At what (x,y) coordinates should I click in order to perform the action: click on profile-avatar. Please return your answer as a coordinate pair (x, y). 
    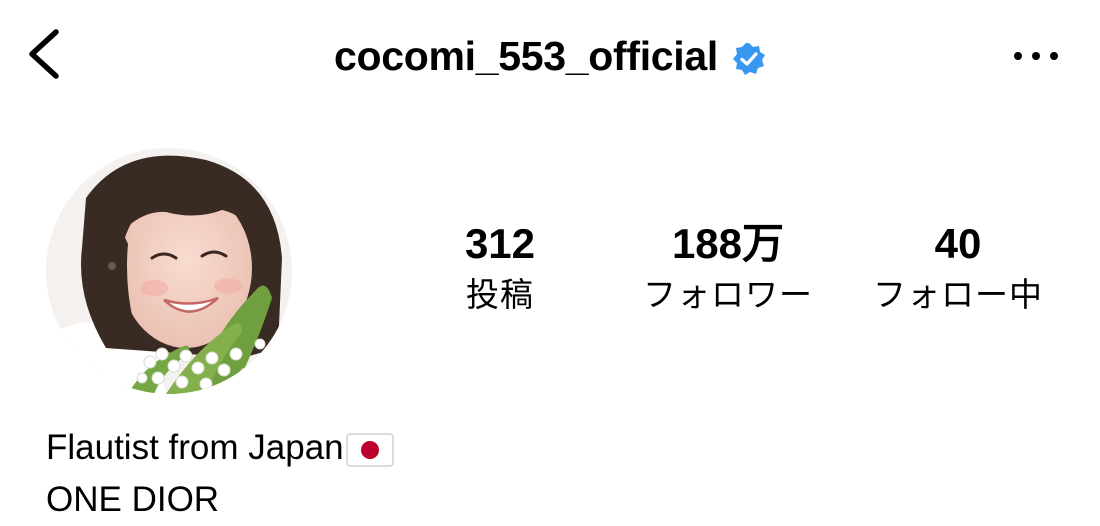
    Looking at the image, I should click on (169, 271).